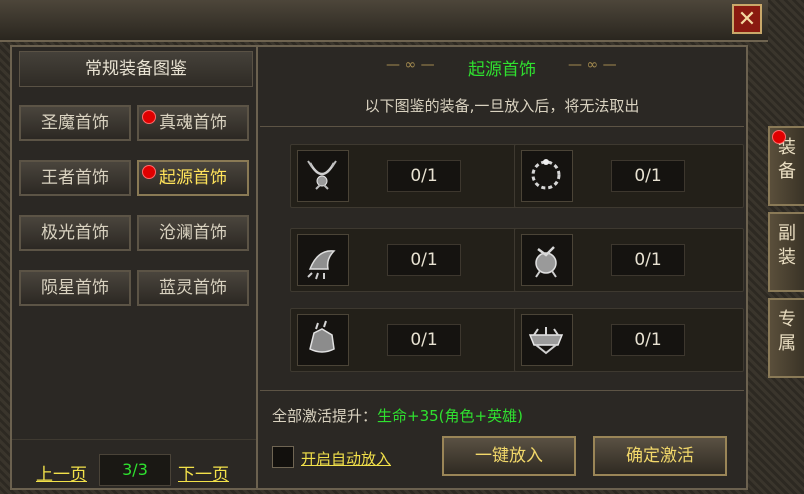 The width and height of the screenshot is (804, 494). I want to click on confirm-activate-button: 确定激活, so click(660, 456).